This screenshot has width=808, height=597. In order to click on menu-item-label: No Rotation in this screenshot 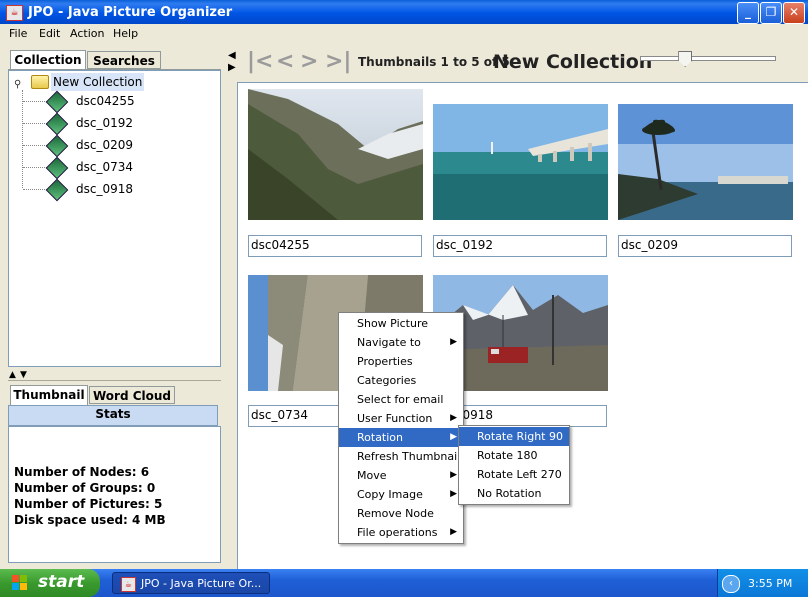, I will do `click(509, 493)`.